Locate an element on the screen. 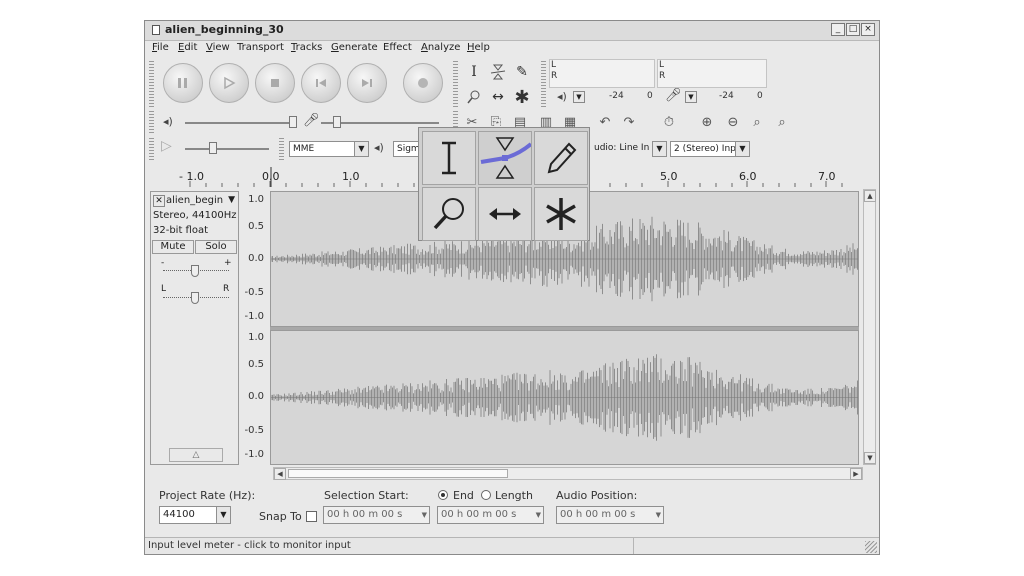  envelope-tool is located at coordinates (498, 72).